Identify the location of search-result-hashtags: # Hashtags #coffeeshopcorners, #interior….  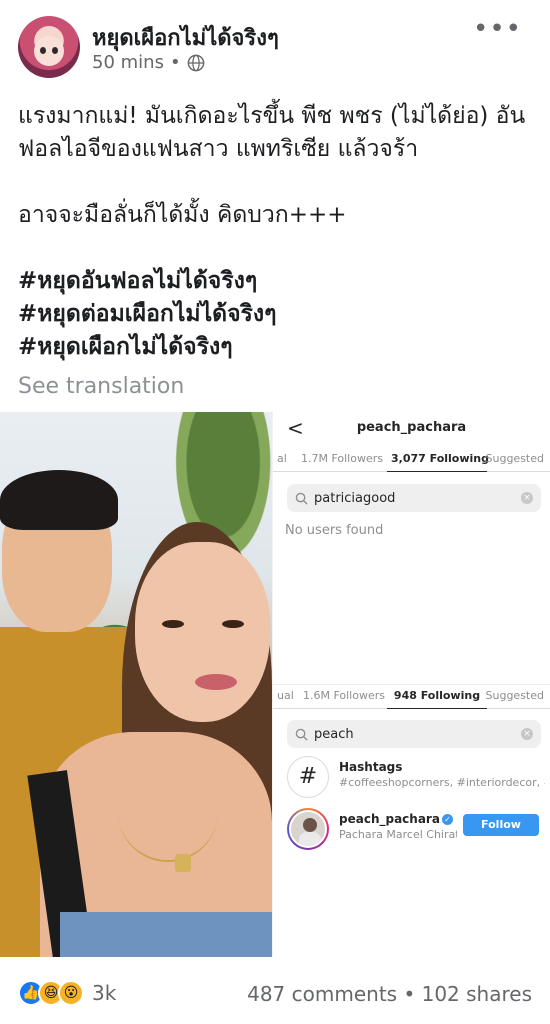
(416, 778).